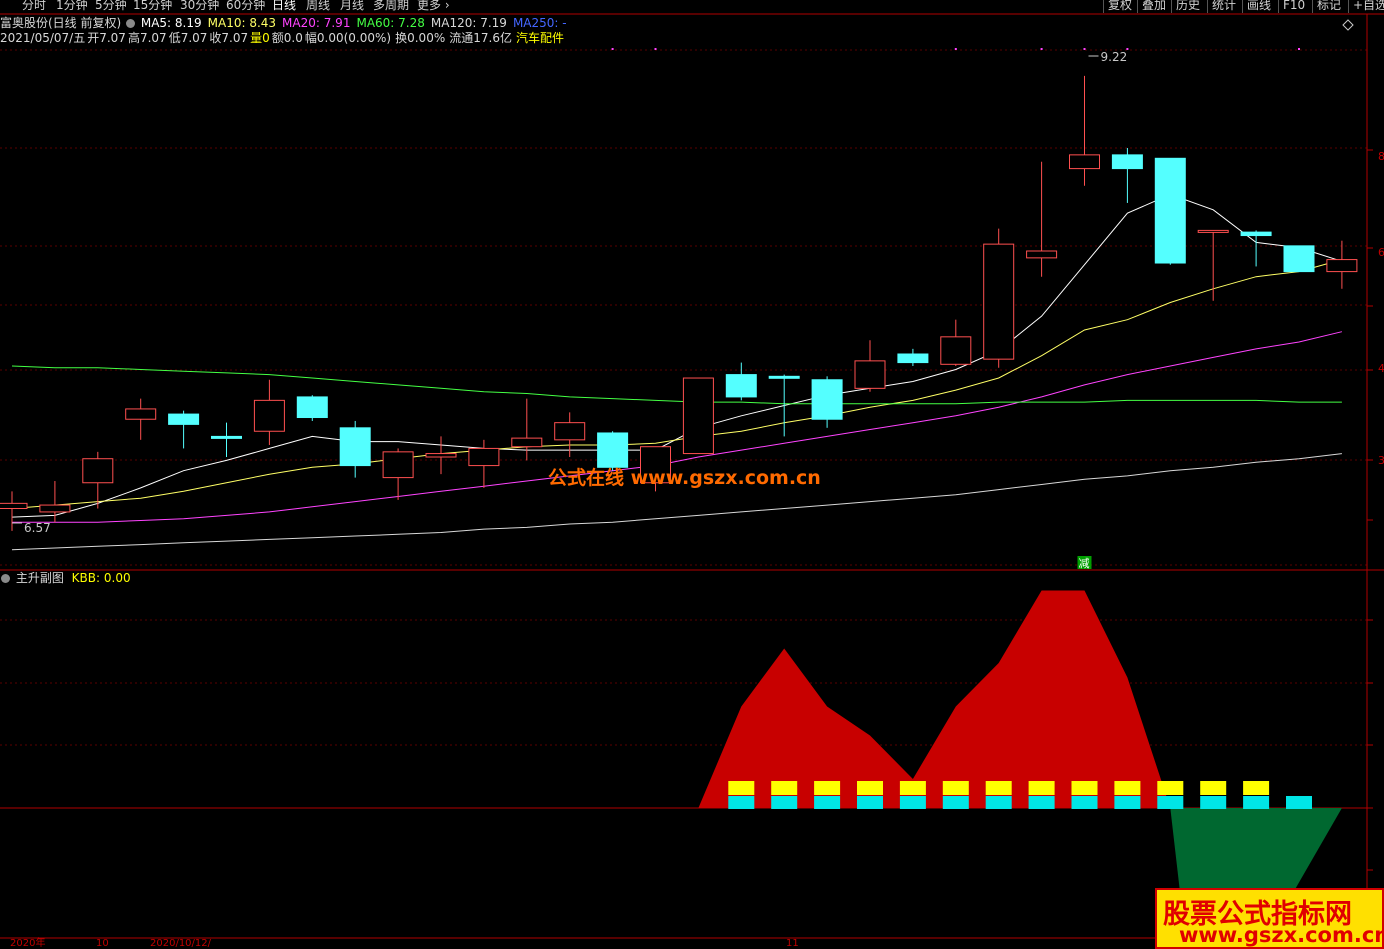 This screenshot has width=1384, height=949. What do you see at coordinates (101, 578) in the screenshot?
I see `kbb-value: KBB: 0.00` at bounding box center [101, 578].